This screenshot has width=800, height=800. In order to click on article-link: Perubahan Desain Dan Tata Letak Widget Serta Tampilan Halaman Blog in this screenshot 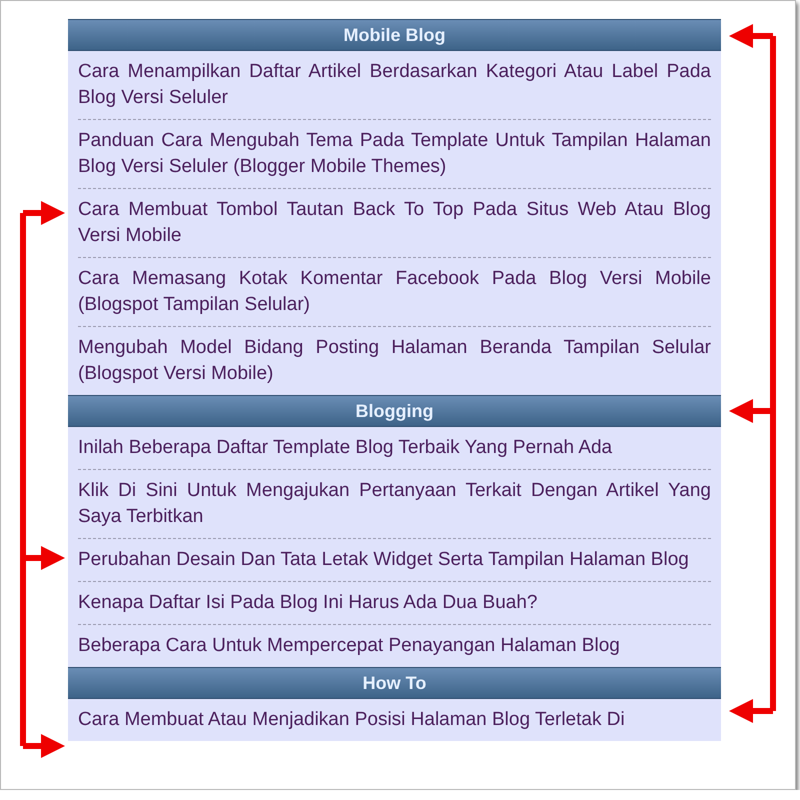, I will do `click(394, 559)`.